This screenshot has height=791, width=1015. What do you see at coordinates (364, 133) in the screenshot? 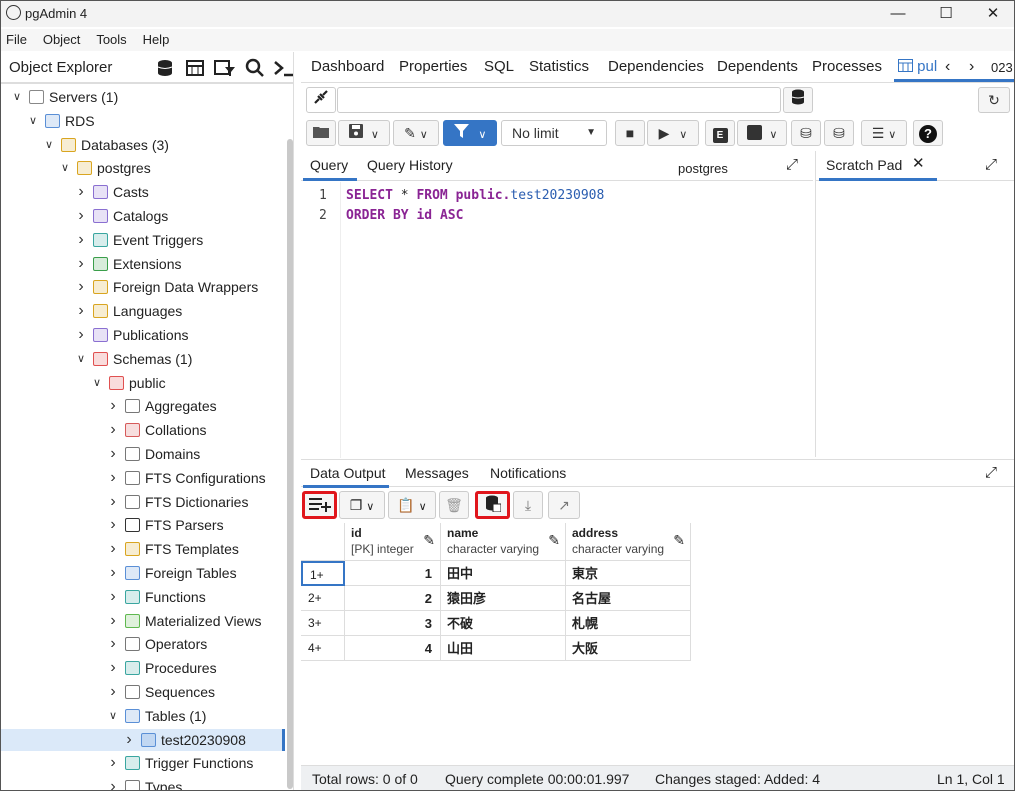
I see `save-file-button: ∨` at bounding box center [364, 133].